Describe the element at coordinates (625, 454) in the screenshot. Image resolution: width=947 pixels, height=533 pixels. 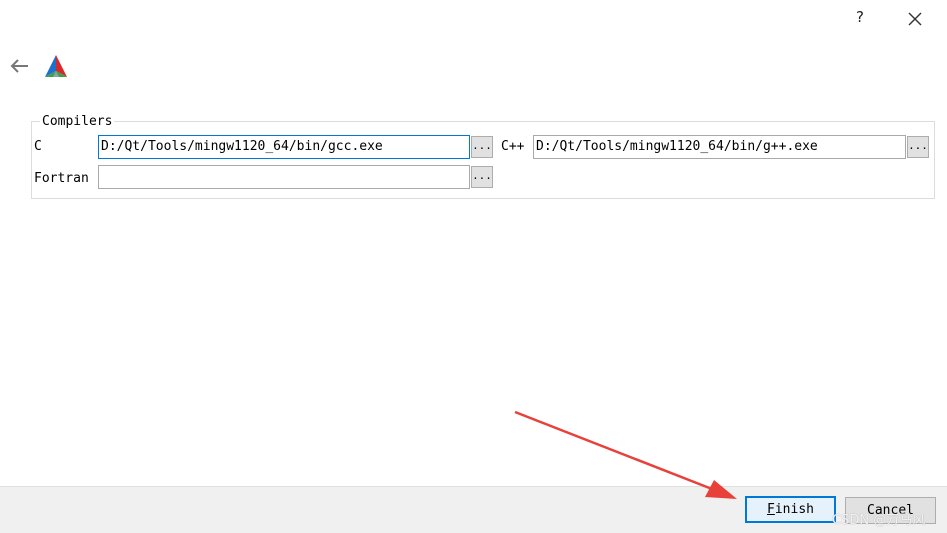
I see `annotation-arrow` at that location.